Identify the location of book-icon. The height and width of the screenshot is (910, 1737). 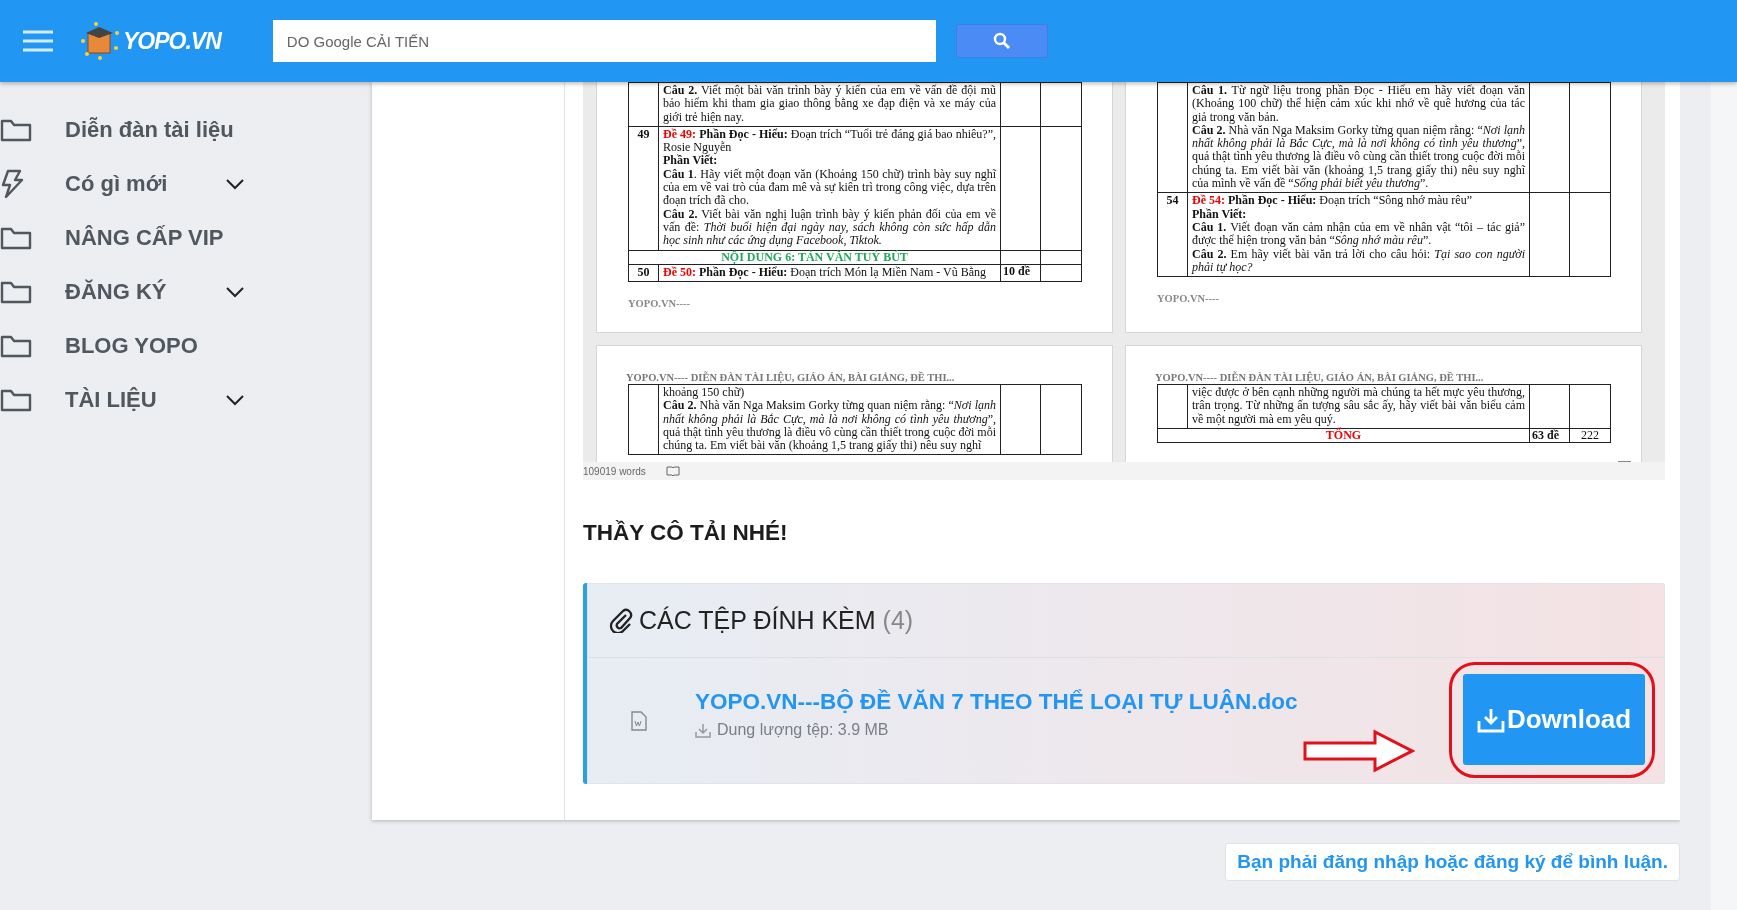
(672, 471).